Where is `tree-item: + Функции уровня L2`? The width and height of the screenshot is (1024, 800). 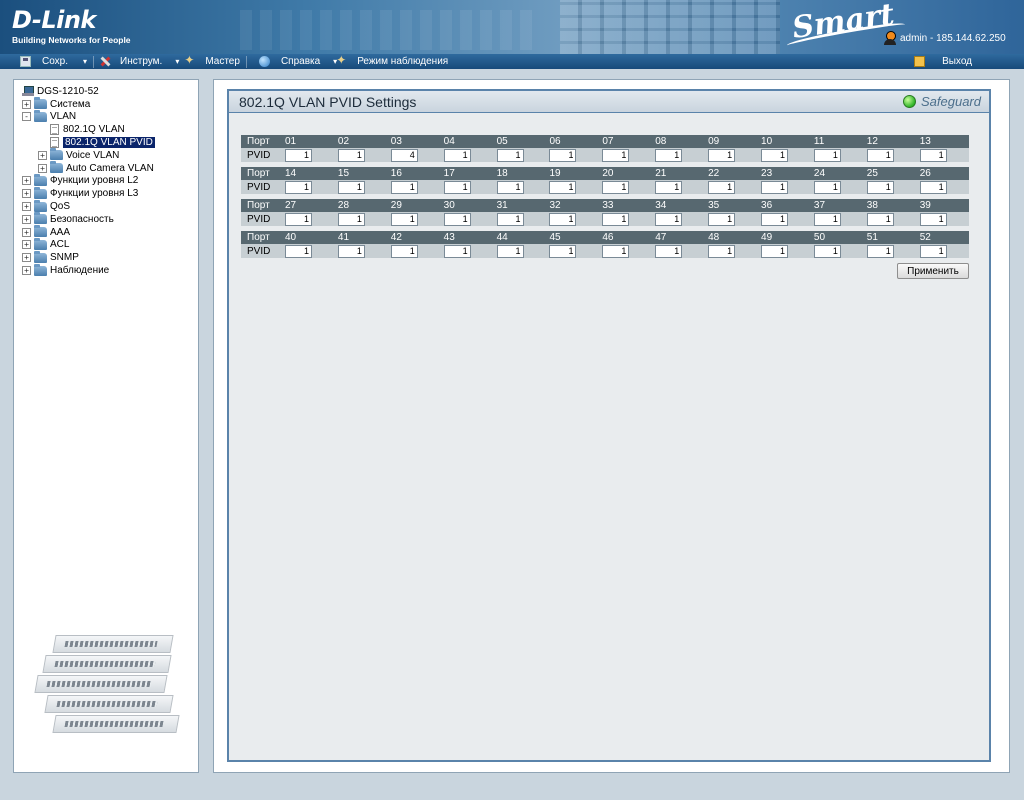
tree-item: + Функции уровня L2 is located at coordinates (88, 180).